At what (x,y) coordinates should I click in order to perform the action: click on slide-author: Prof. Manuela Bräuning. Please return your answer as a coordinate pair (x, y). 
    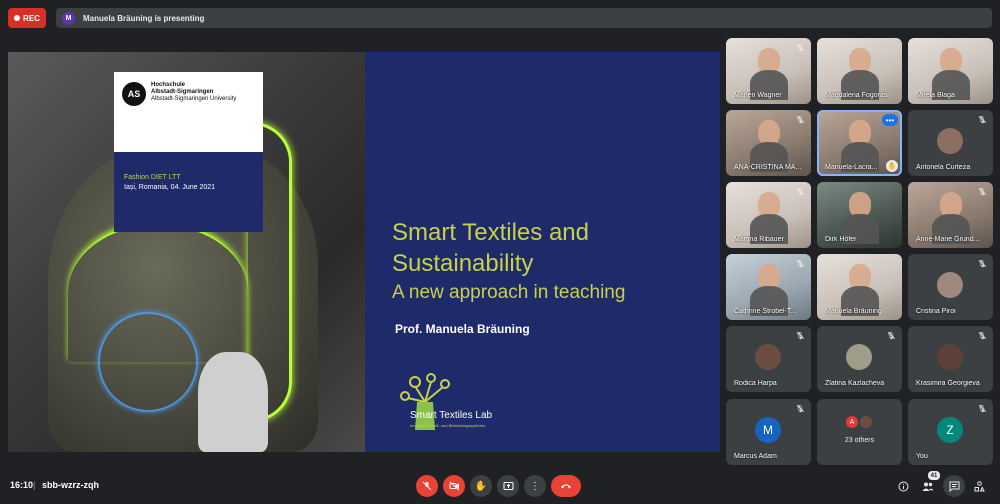
    Looking at the image, I should click on (462, 329).